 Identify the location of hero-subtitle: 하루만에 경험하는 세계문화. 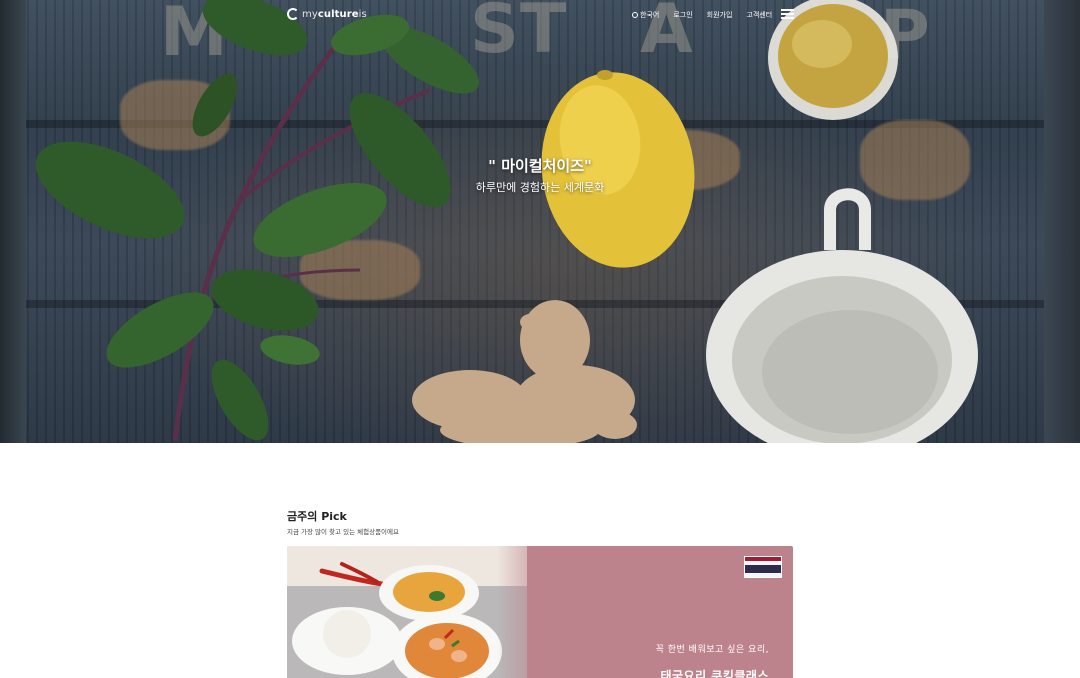
(540, 187).